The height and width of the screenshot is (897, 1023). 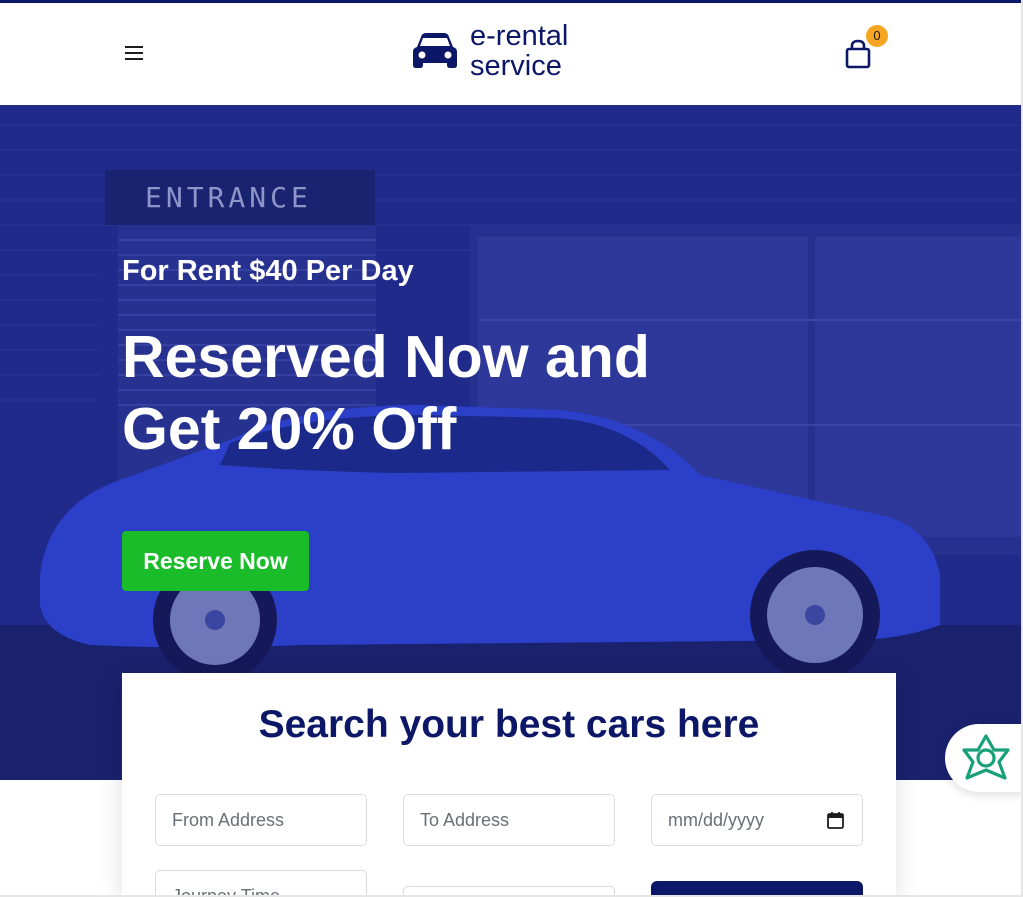 I want to click on date-placeholder: mm/dd/yyyy, so click(x=716, y=819).